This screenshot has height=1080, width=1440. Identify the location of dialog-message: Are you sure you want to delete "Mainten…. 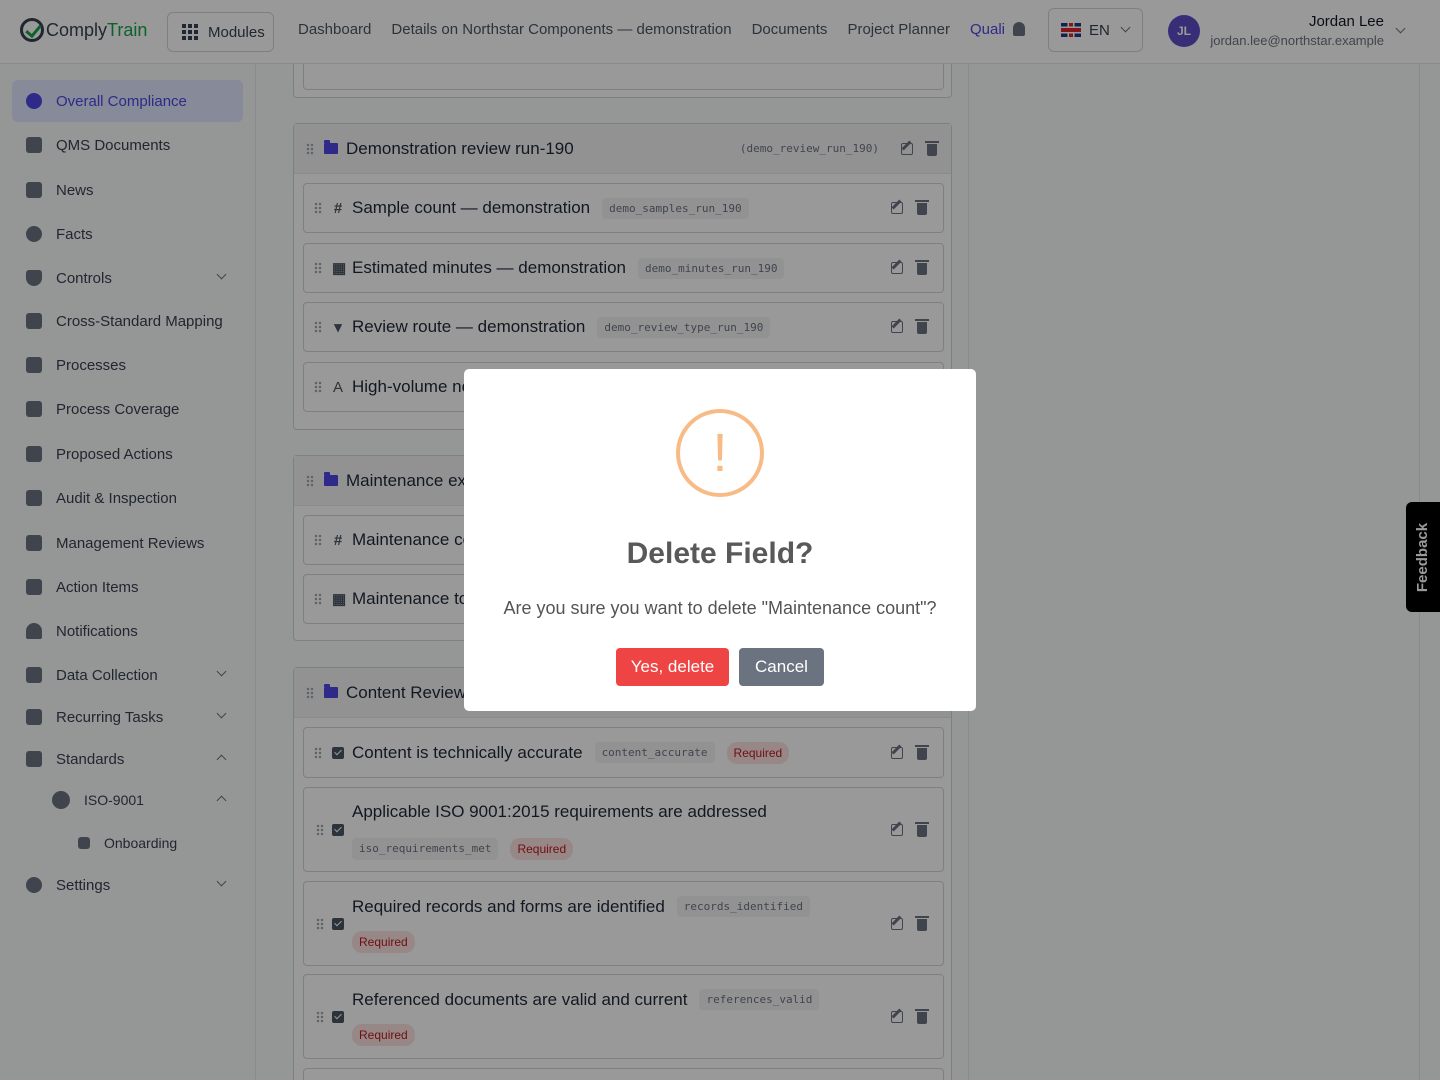
(720, 608).